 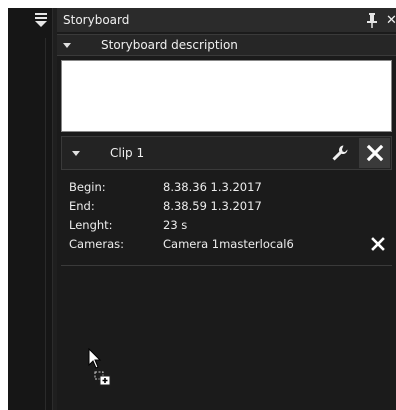 What do you see at coordinates (82, 206) in the screenshot?
I see `field-key: End:` at bounding box center [82, 206].